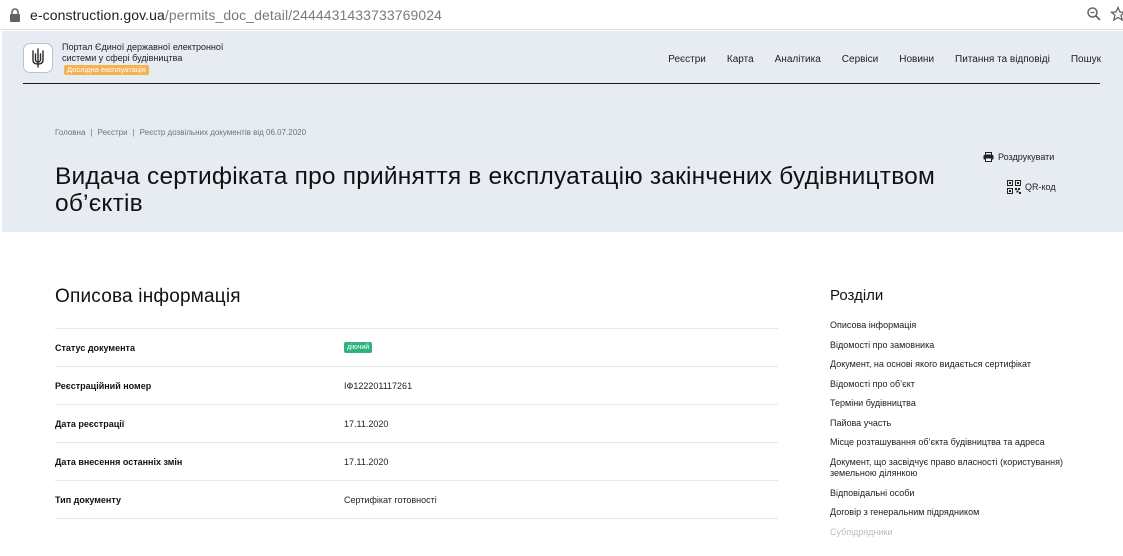 This screenshot has width=1123, height=556. I want to click on row-value: Сертифікат готовності, so click(390, 500).